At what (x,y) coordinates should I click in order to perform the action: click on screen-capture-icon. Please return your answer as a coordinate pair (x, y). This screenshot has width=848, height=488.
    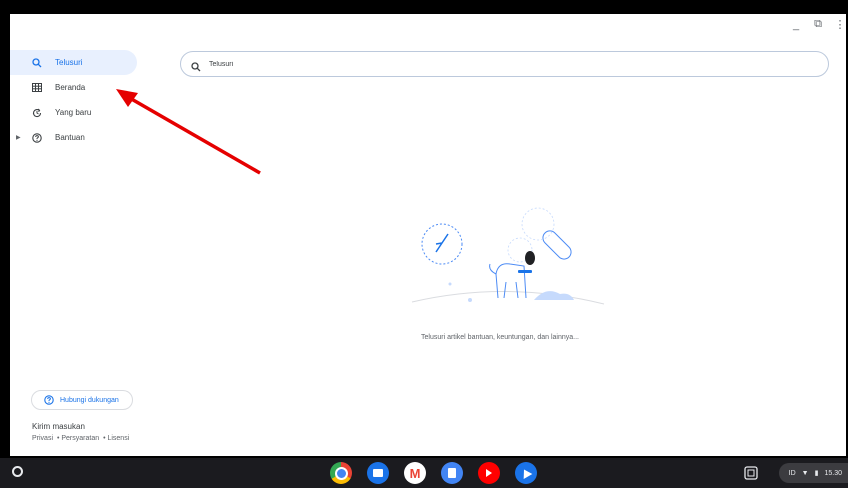
    Looking at the image, I should click on (751, 473).